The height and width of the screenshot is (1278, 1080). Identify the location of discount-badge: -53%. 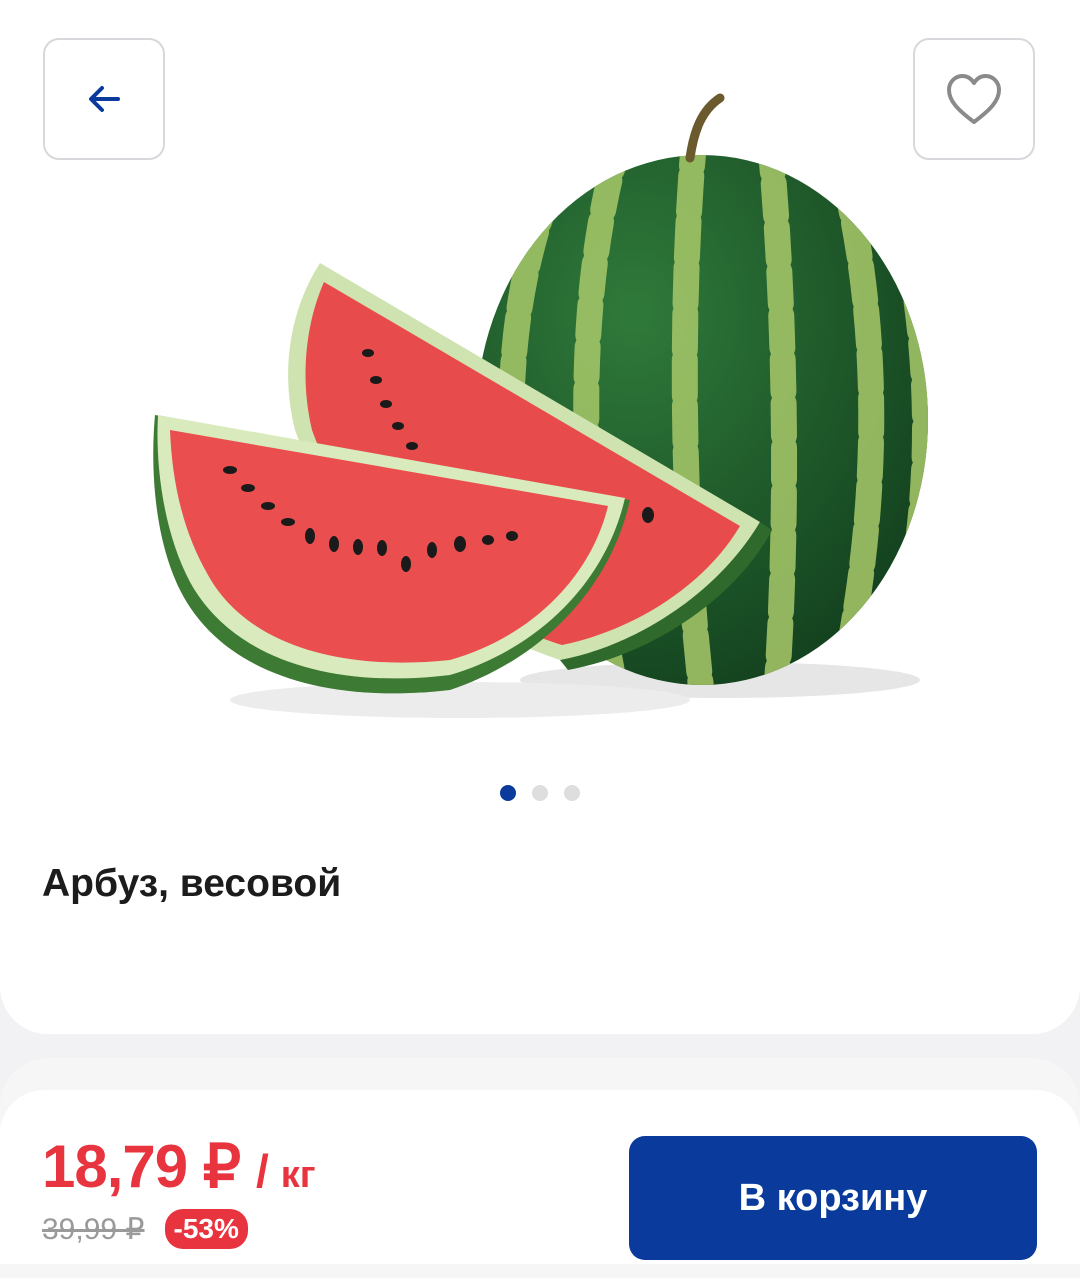
(206, 1229).